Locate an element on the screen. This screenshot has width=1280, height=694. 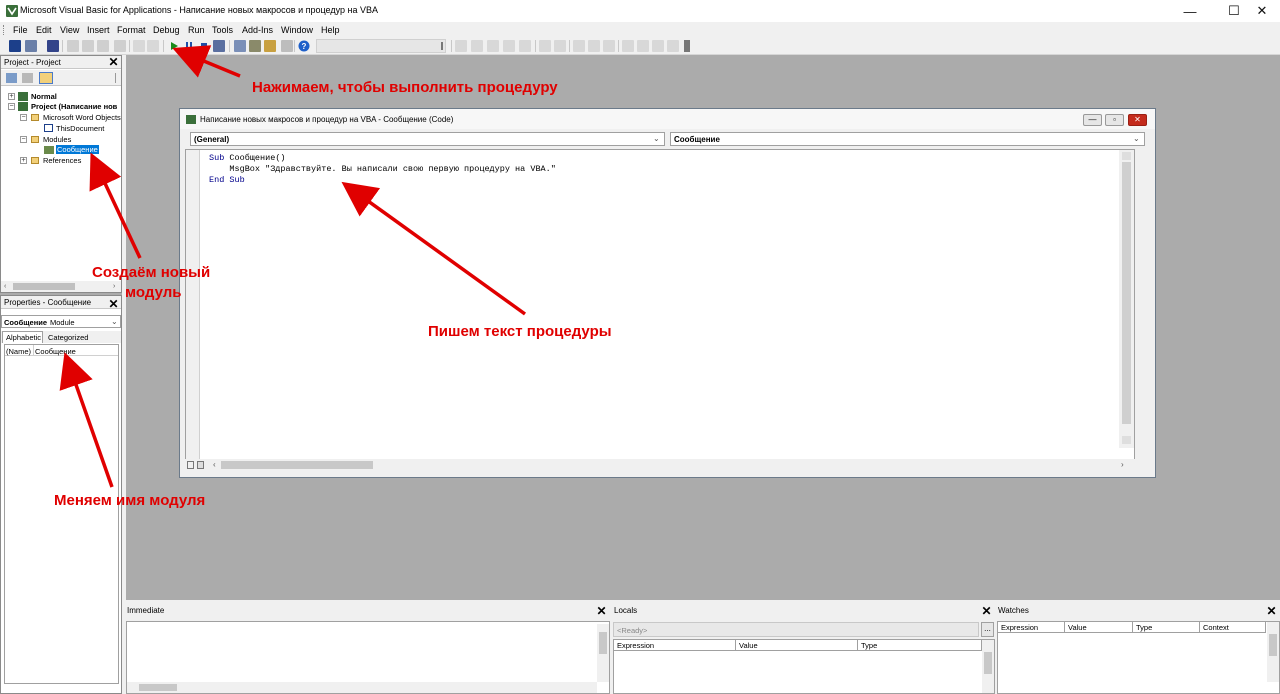
insert-userform-icon is located at coordinates (31, 46).